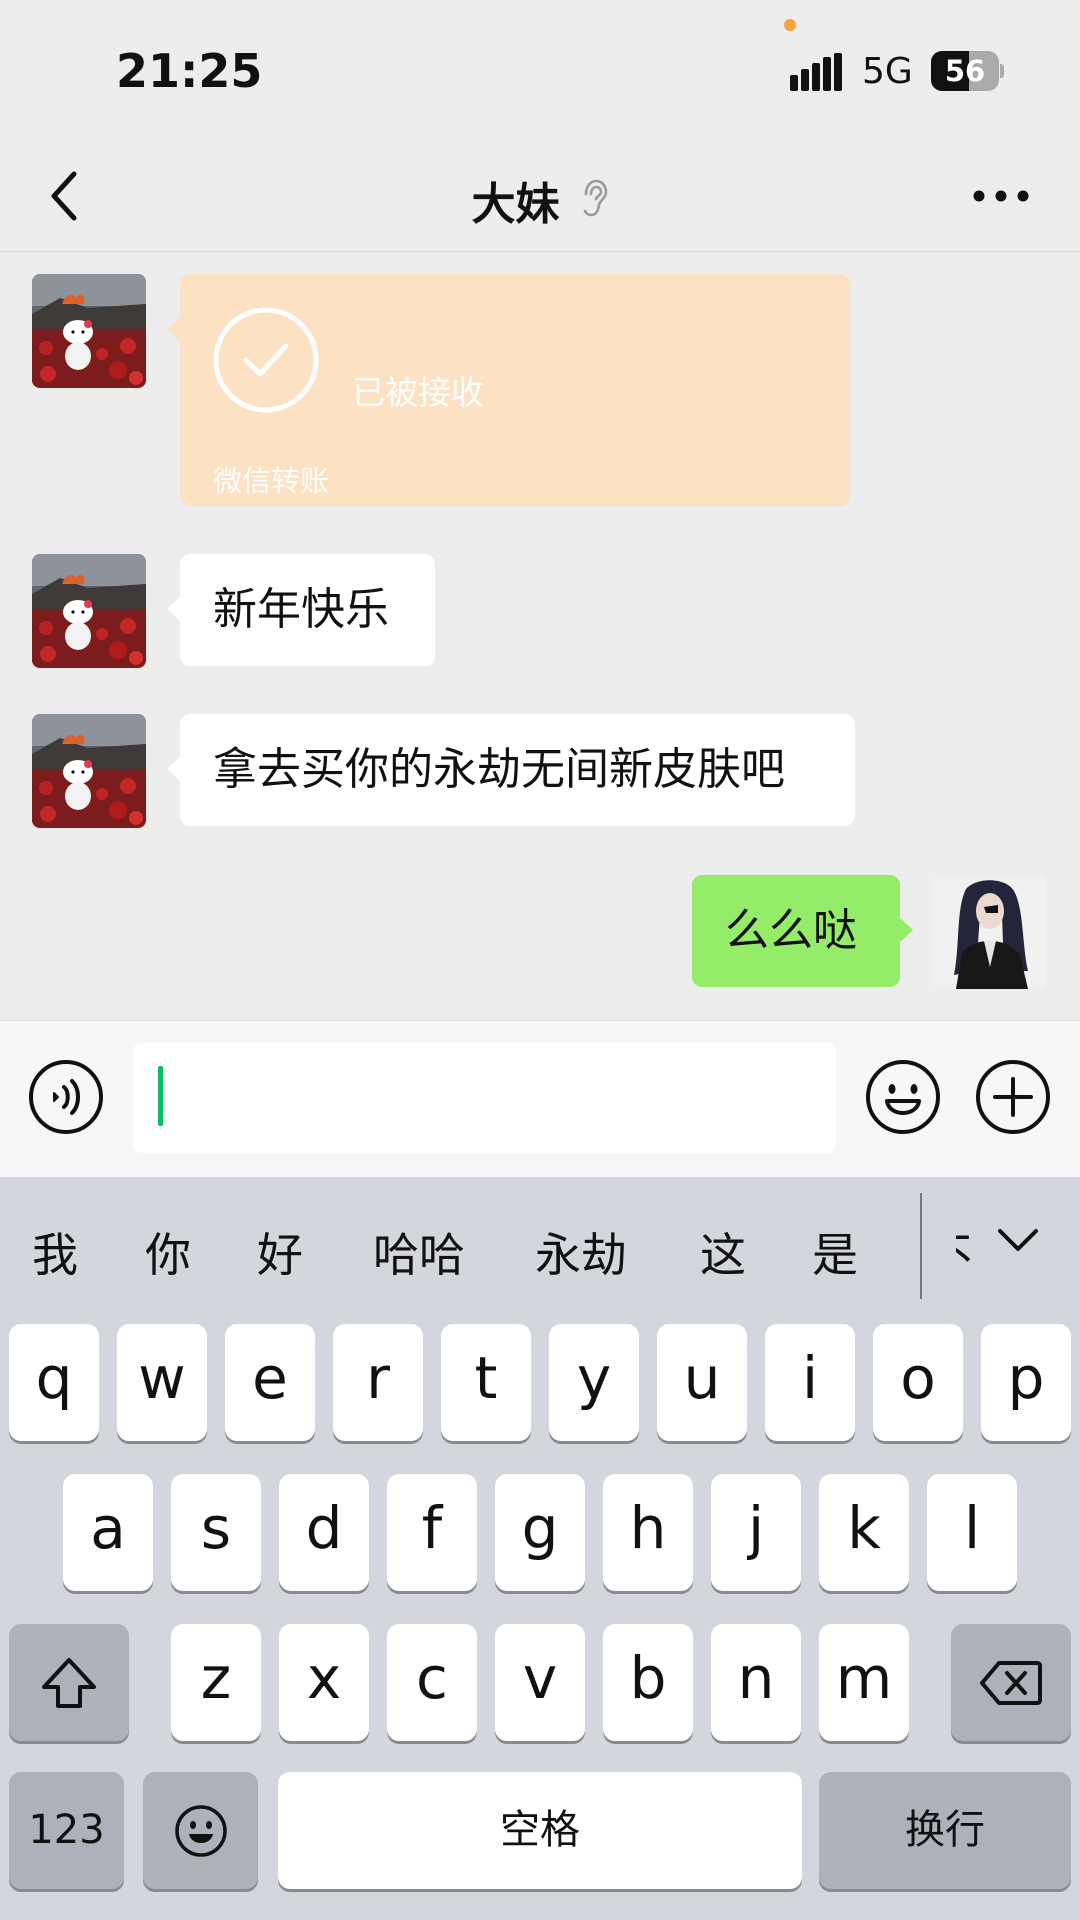 The width and height of the screenshot is (1080, 1920). I want to click on key-s: s, so click(216, 1532).